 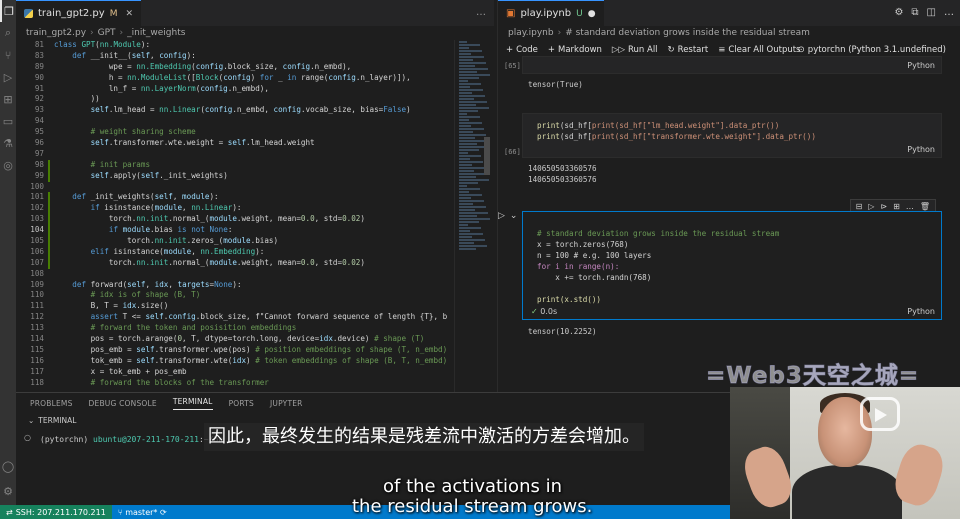 I want to click on notebook-cell: Python, so click(x=732, y=65).